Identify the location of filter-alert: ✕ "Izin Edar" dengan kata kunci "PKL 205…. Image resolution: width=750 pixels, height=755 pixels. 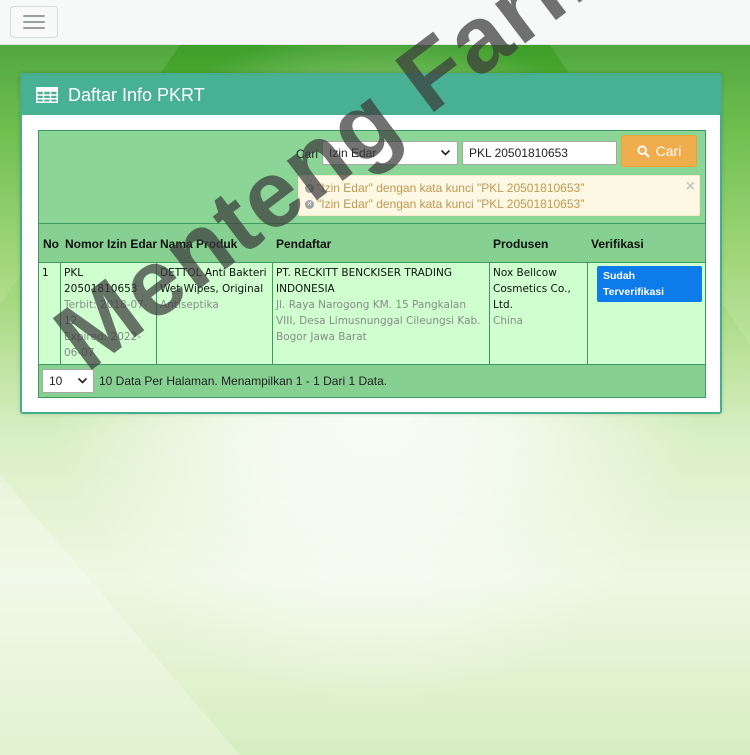
(499, 195).